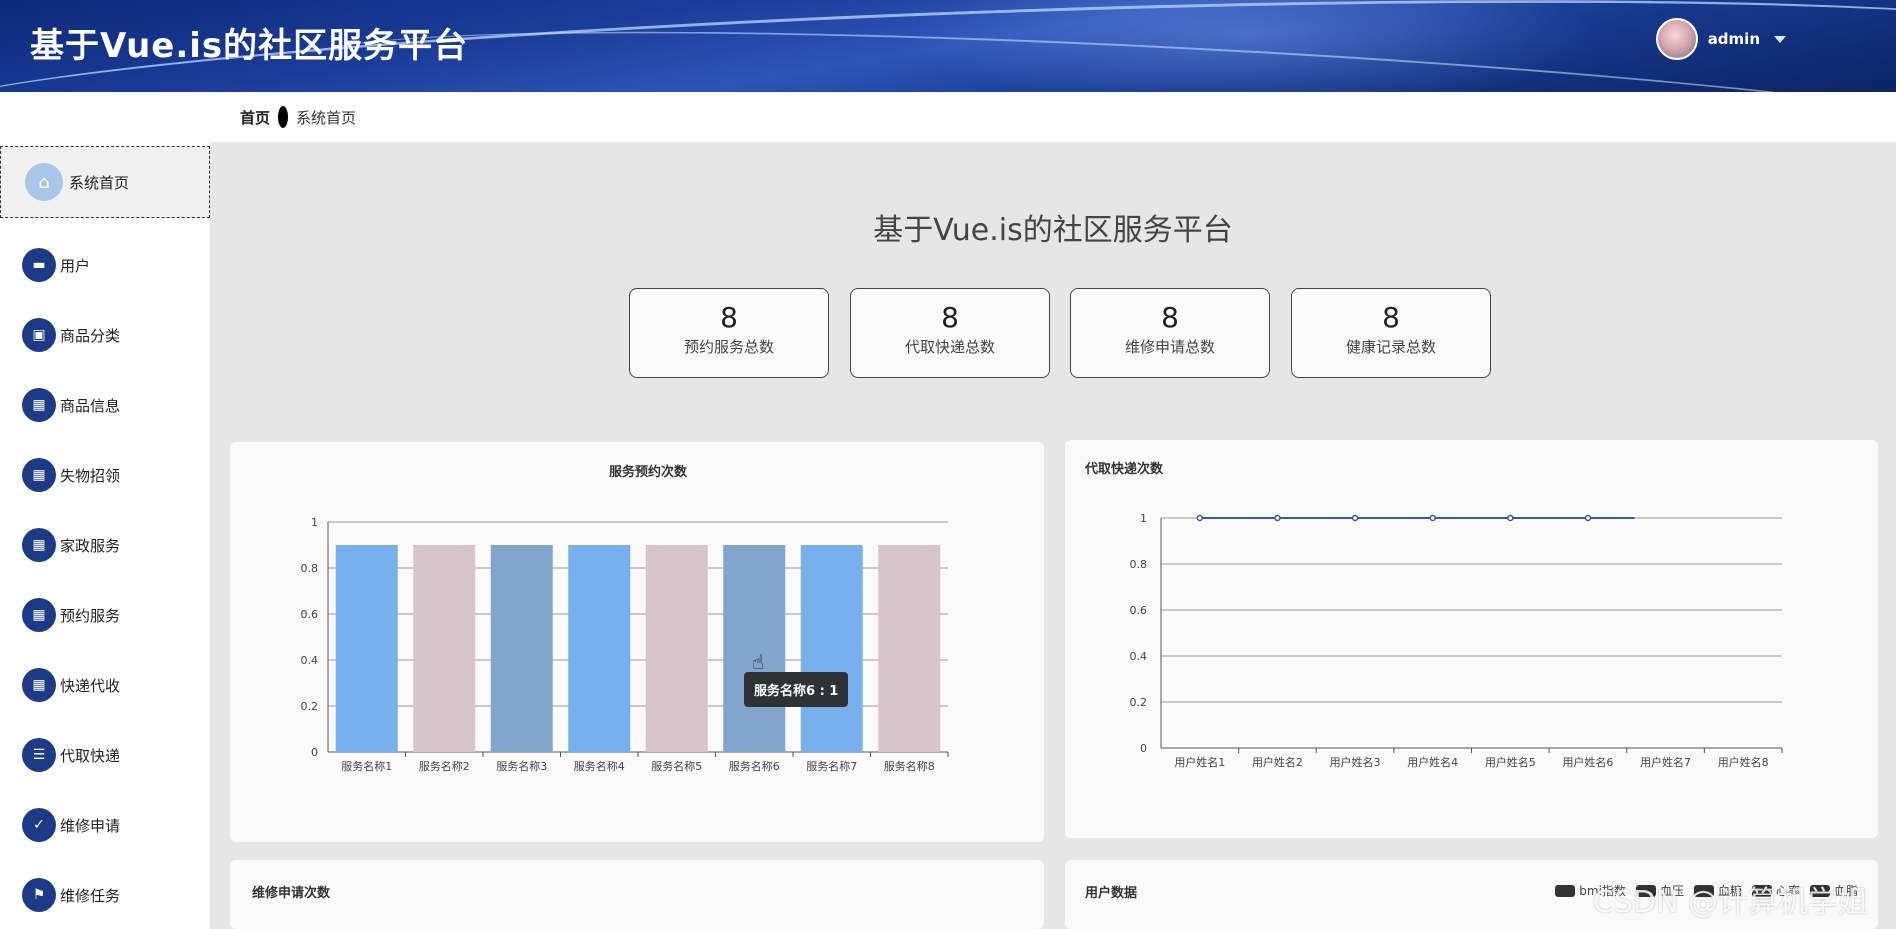  What do you see at coordinates (1565, 890) in the screenshot?
I see `legend-swatch` at bounding box center [1565, 890].